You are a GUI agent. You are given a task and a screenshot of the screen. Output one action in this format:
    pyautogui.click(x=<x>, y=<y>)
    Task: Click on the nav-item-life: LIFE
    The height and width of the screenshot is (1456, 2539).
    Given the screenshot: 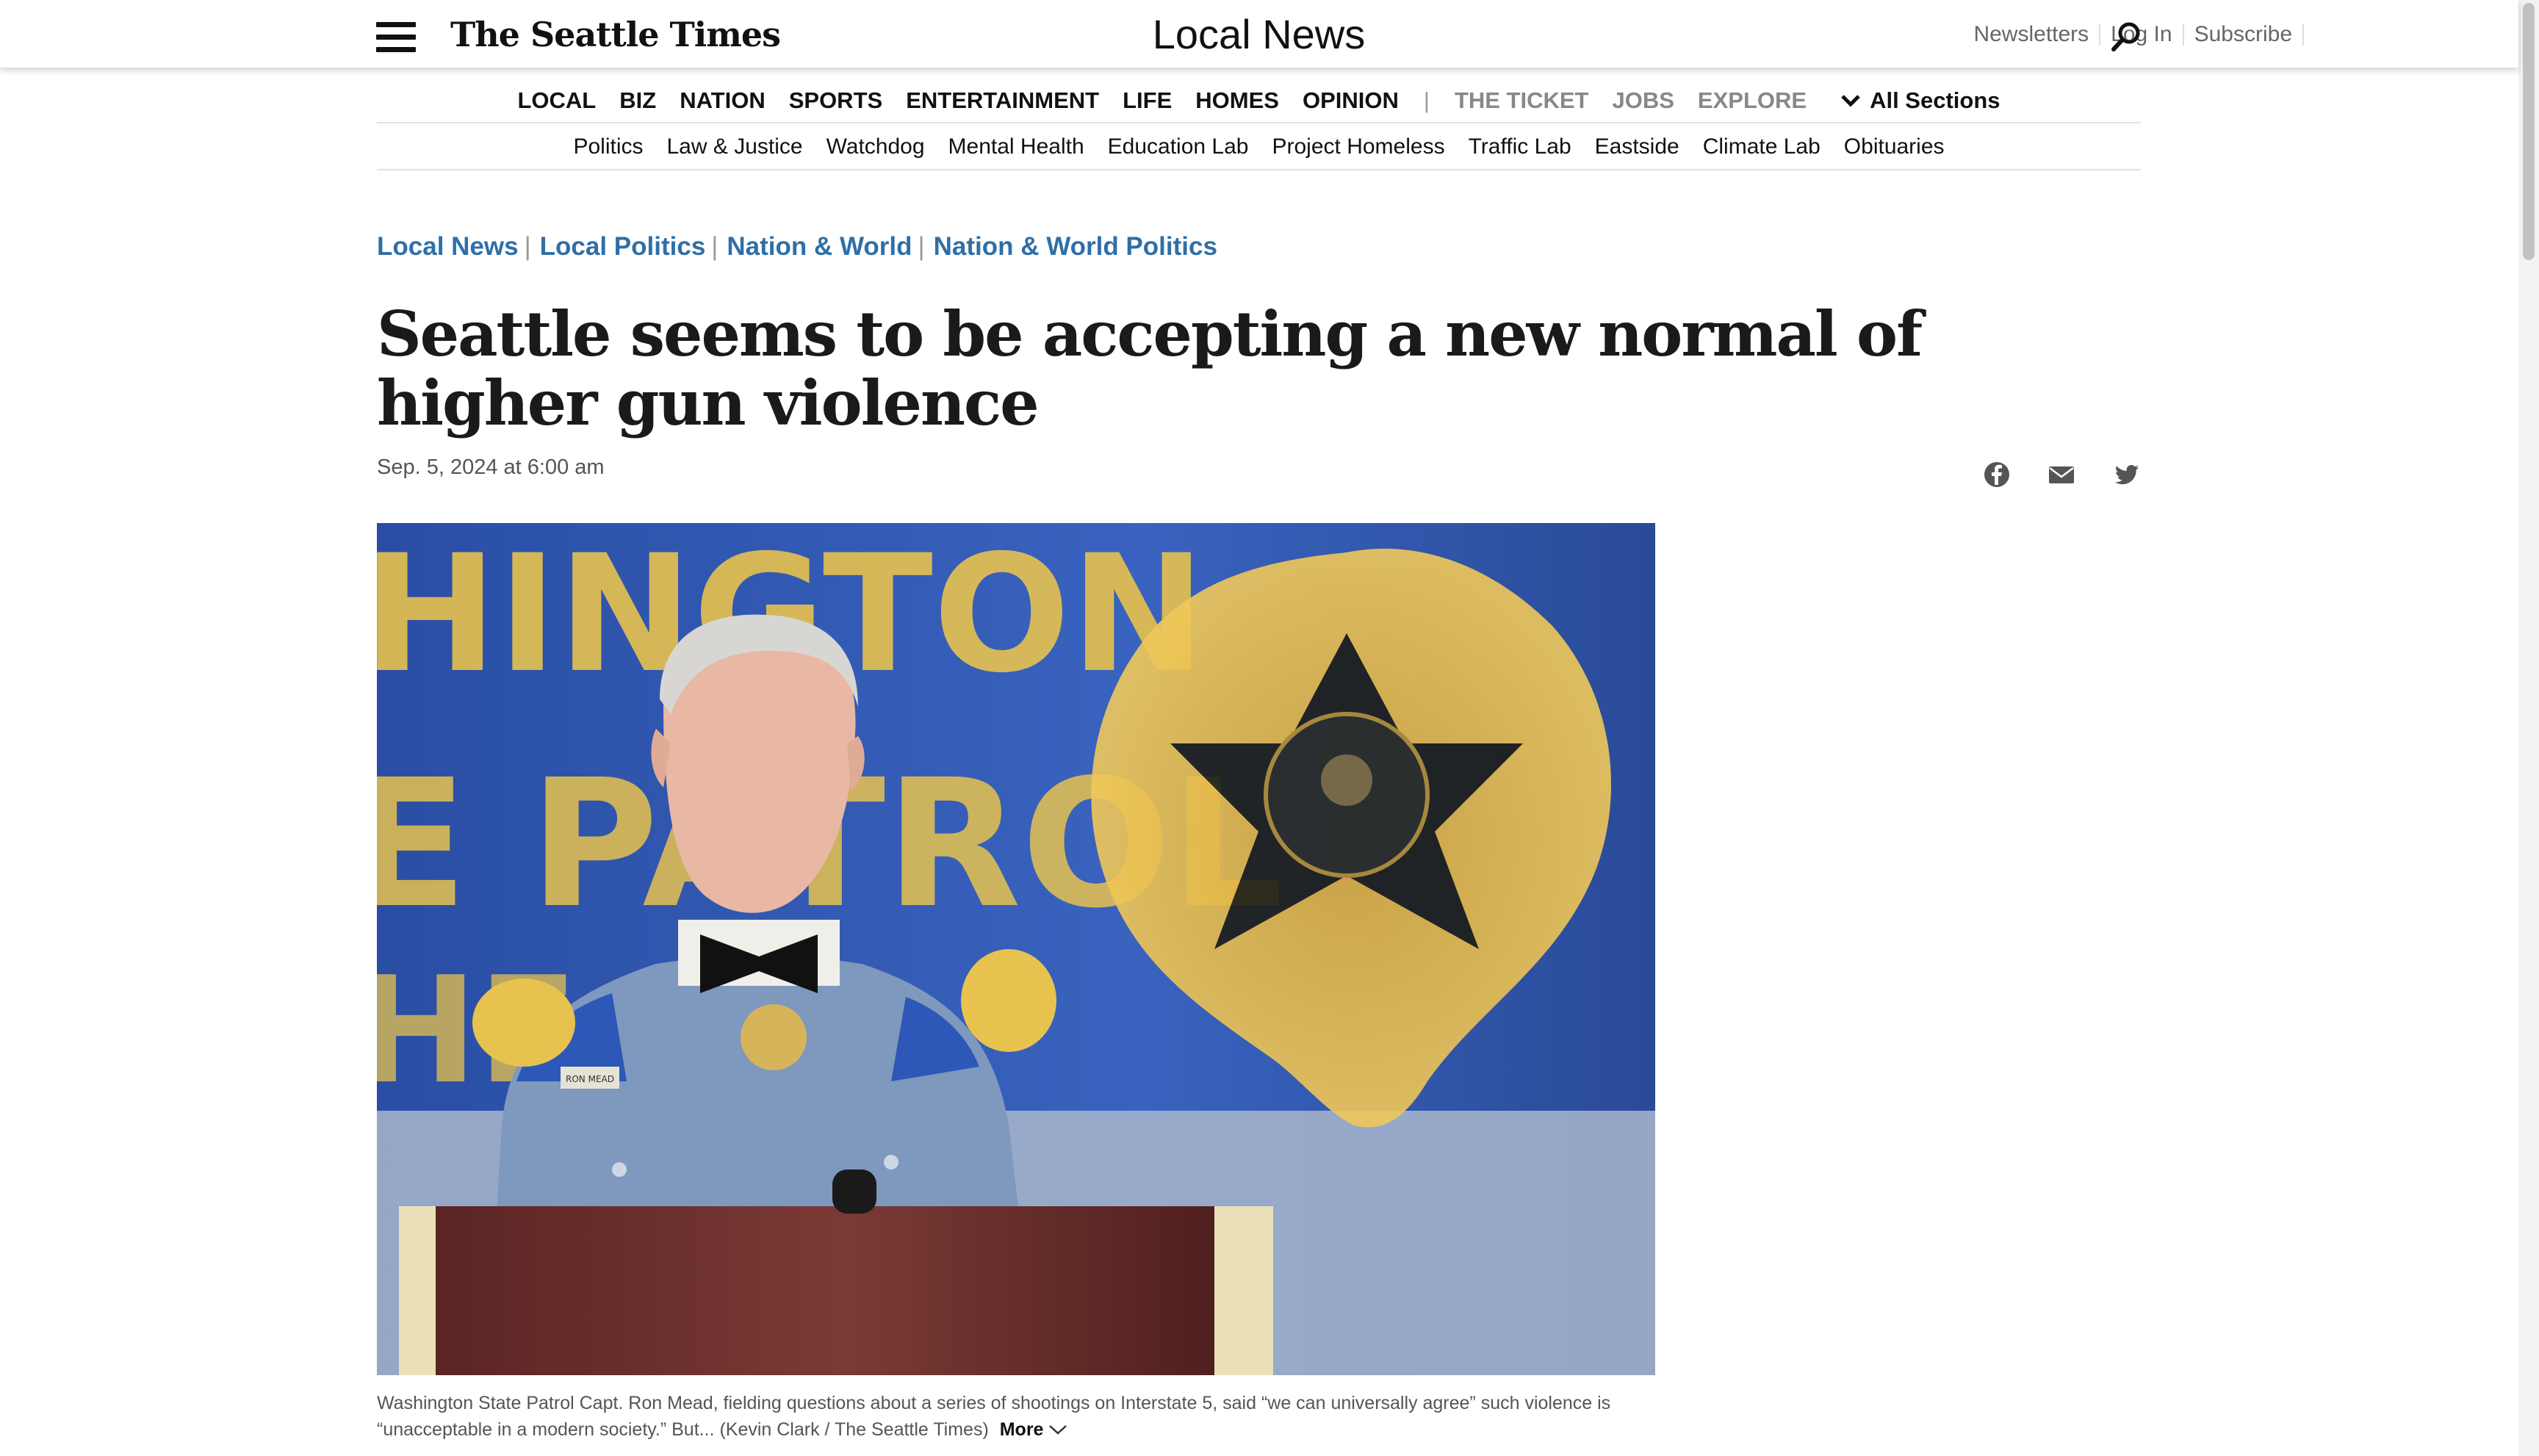 What is the action you would take?
    pyautogui.click(x=1147, y=100)
    